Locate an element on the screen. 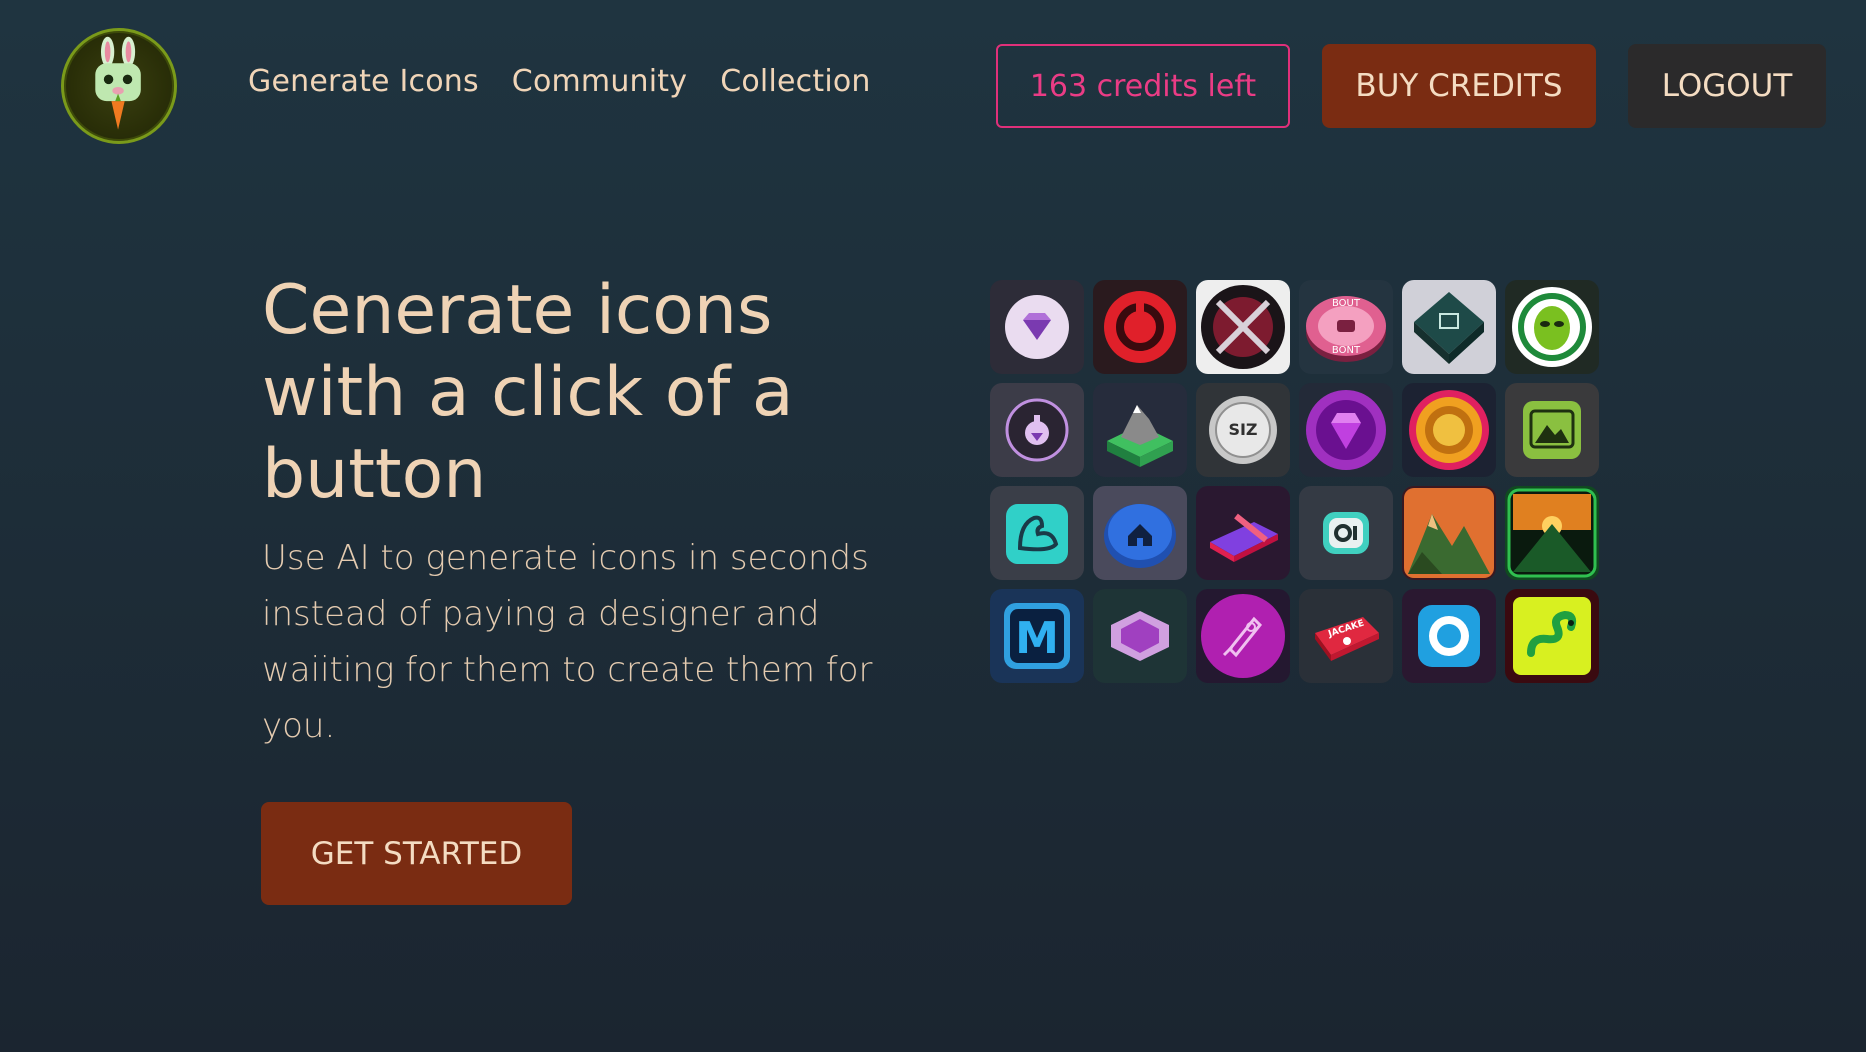  svg-text: SIZ is located at coordinates (1242, 429).